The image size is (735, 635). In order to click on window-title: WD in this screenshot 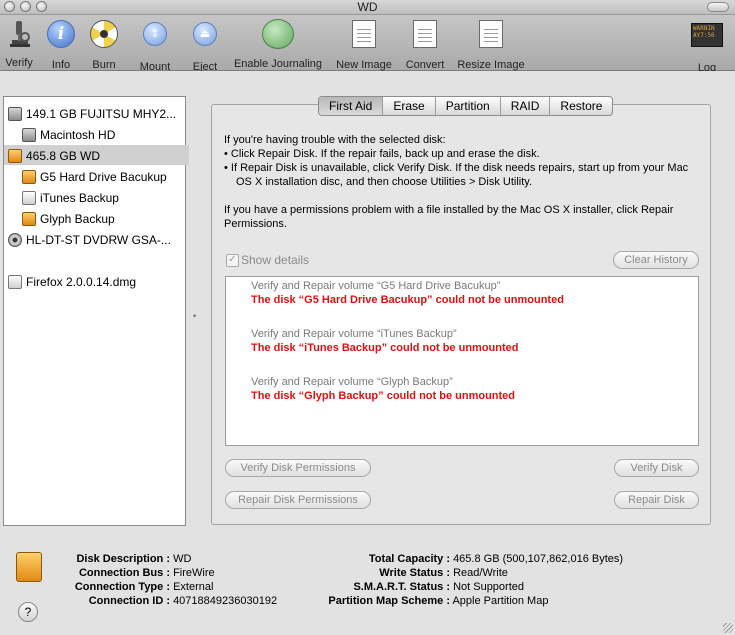, I will do `click(367, 7)`.